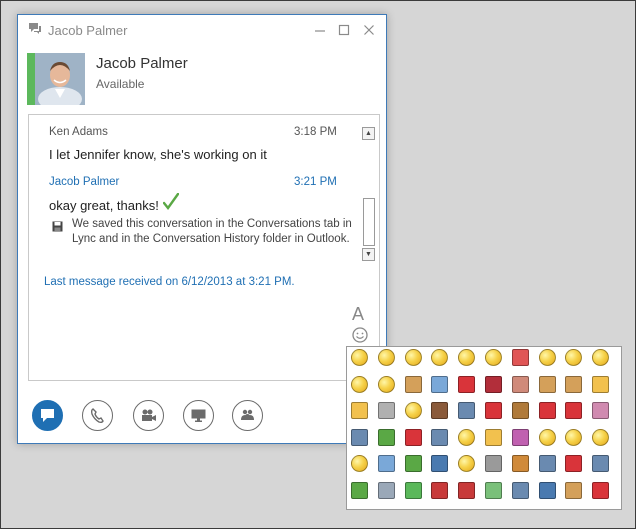  What do you see at coordinates (104, 205) in the screenshot?
I see `message-text: okay great, thanks!` at bounding box center [104, 205].